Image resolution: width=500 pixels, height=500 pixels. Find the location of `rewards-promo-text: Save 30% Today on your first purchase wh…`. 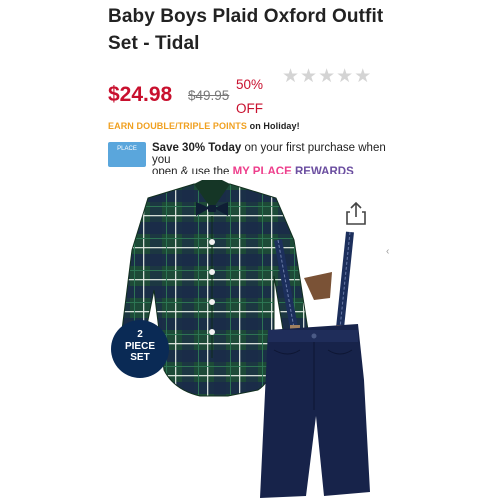

rewards-promo-text: Save 30% Today on your first purchase wh… is located at coordinates (272, 158).